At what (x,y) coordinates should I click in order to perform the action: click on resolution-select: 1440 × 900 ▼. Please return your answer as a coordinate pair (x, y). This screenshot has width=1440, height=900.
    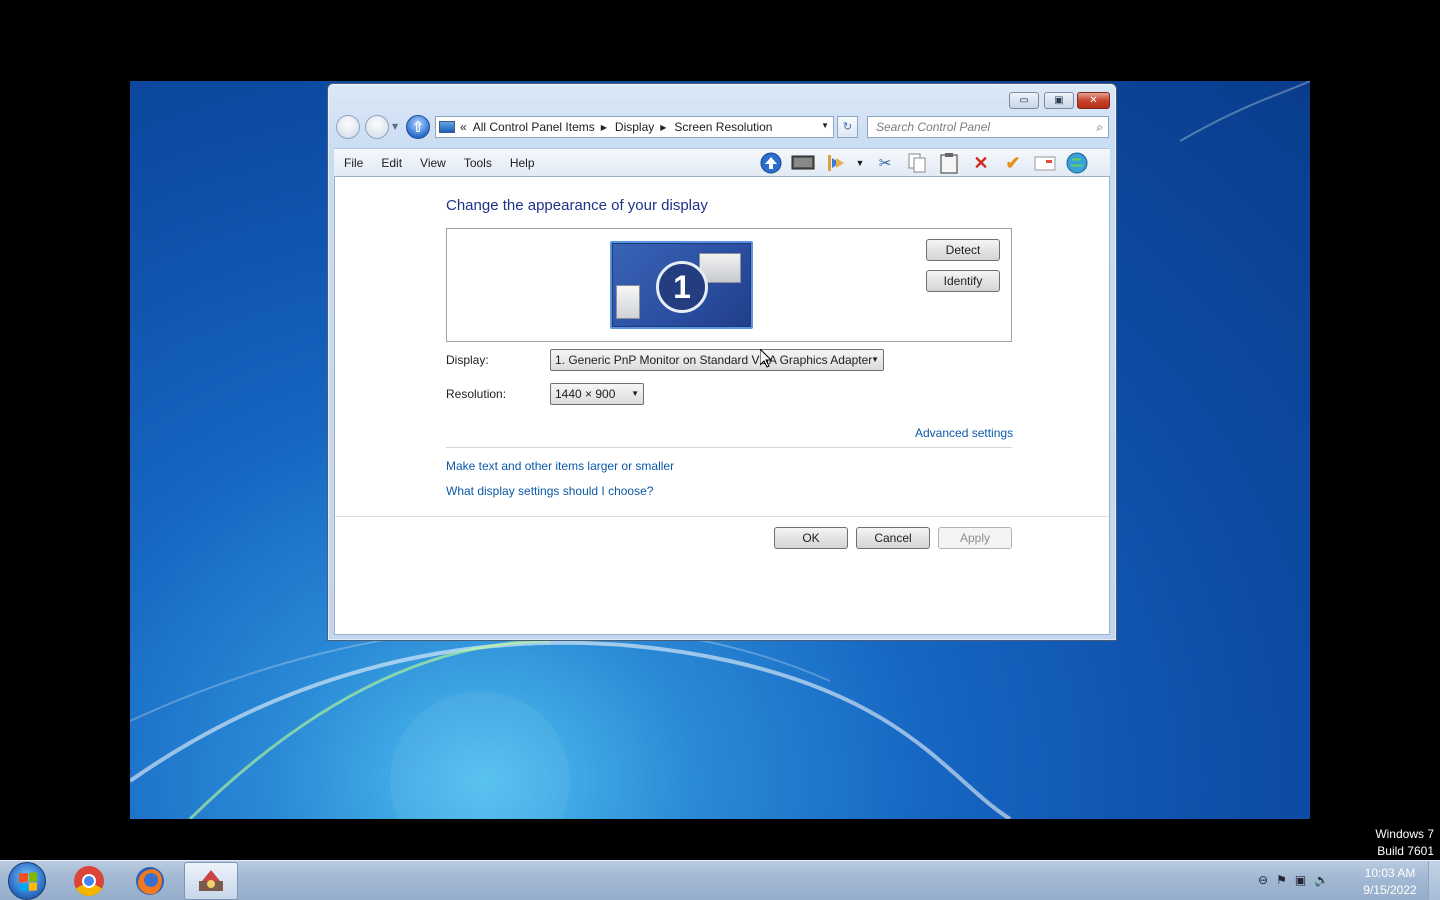
    Looking at the image, I should click on (597, 394).